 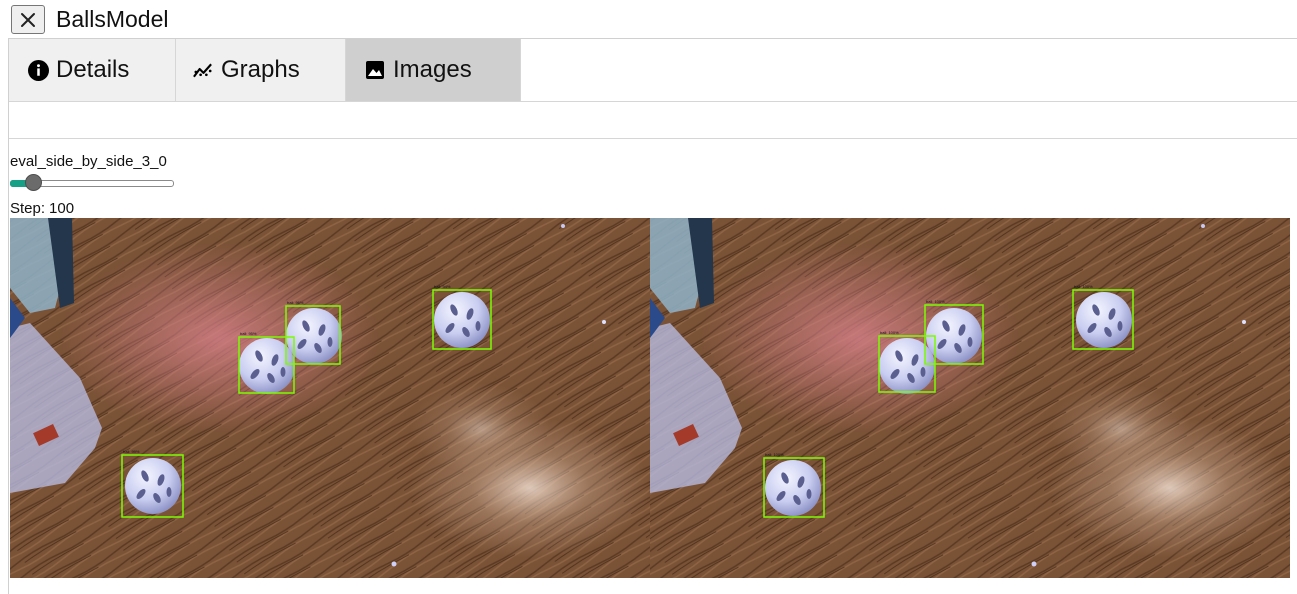 What do you see at coordinates (62, 208) in the screenshot?
I see `step-value: 100` at bounding box center [62, 208].